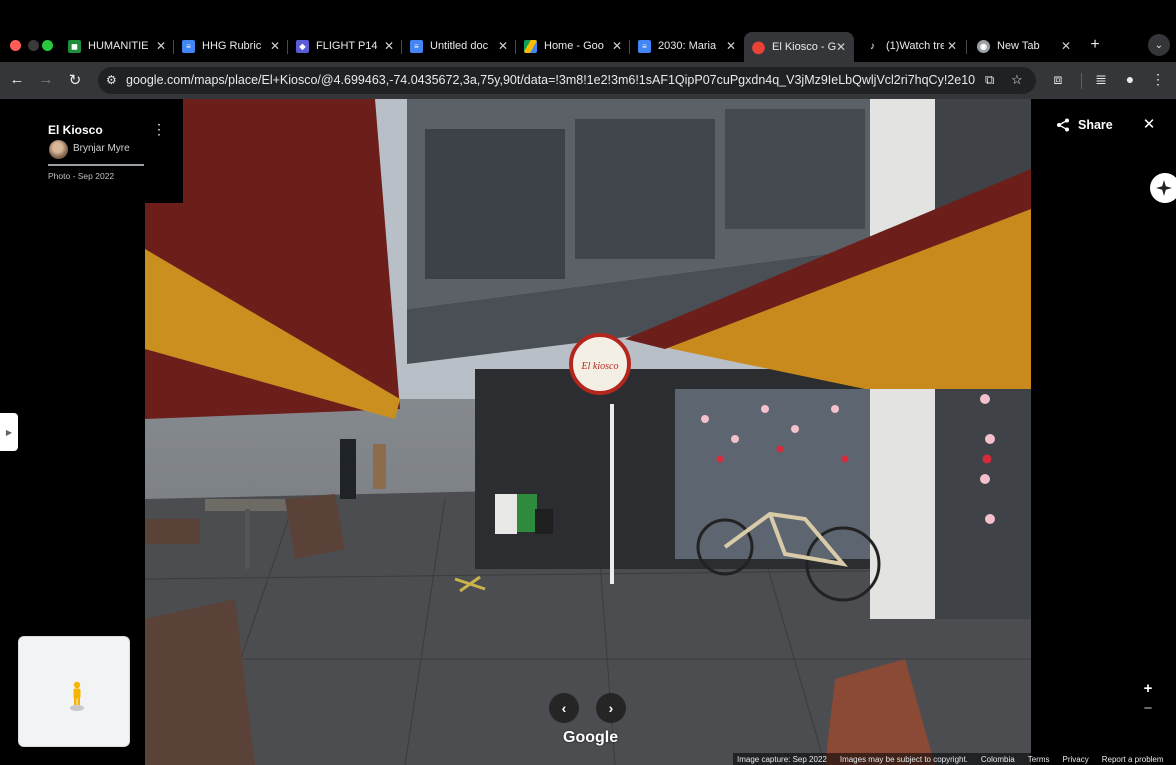 The image size is (1176, 765). What do you see at coordinates (758, 47) in the screenshot?
I see `maps-icon: ⬤` at bounding box center [758, 47].